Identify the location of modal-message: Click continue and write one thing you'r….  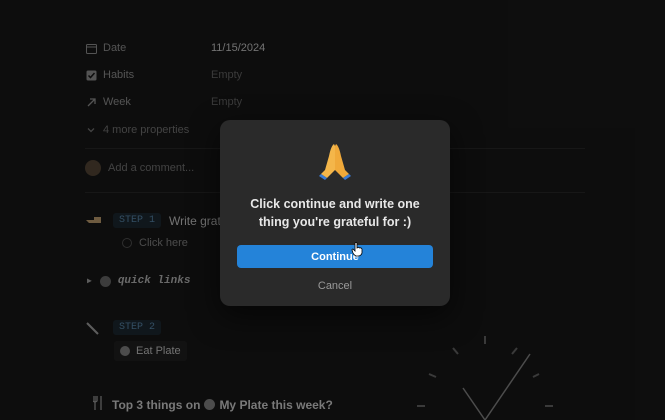
(335, 213).